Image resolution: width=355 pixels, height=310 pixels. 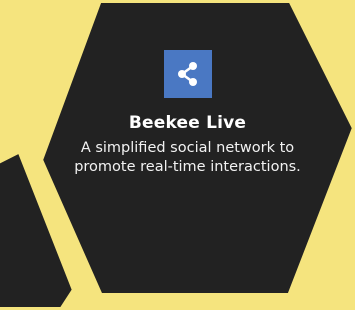 I want to click on share-tile, so click(x=187, y=74).